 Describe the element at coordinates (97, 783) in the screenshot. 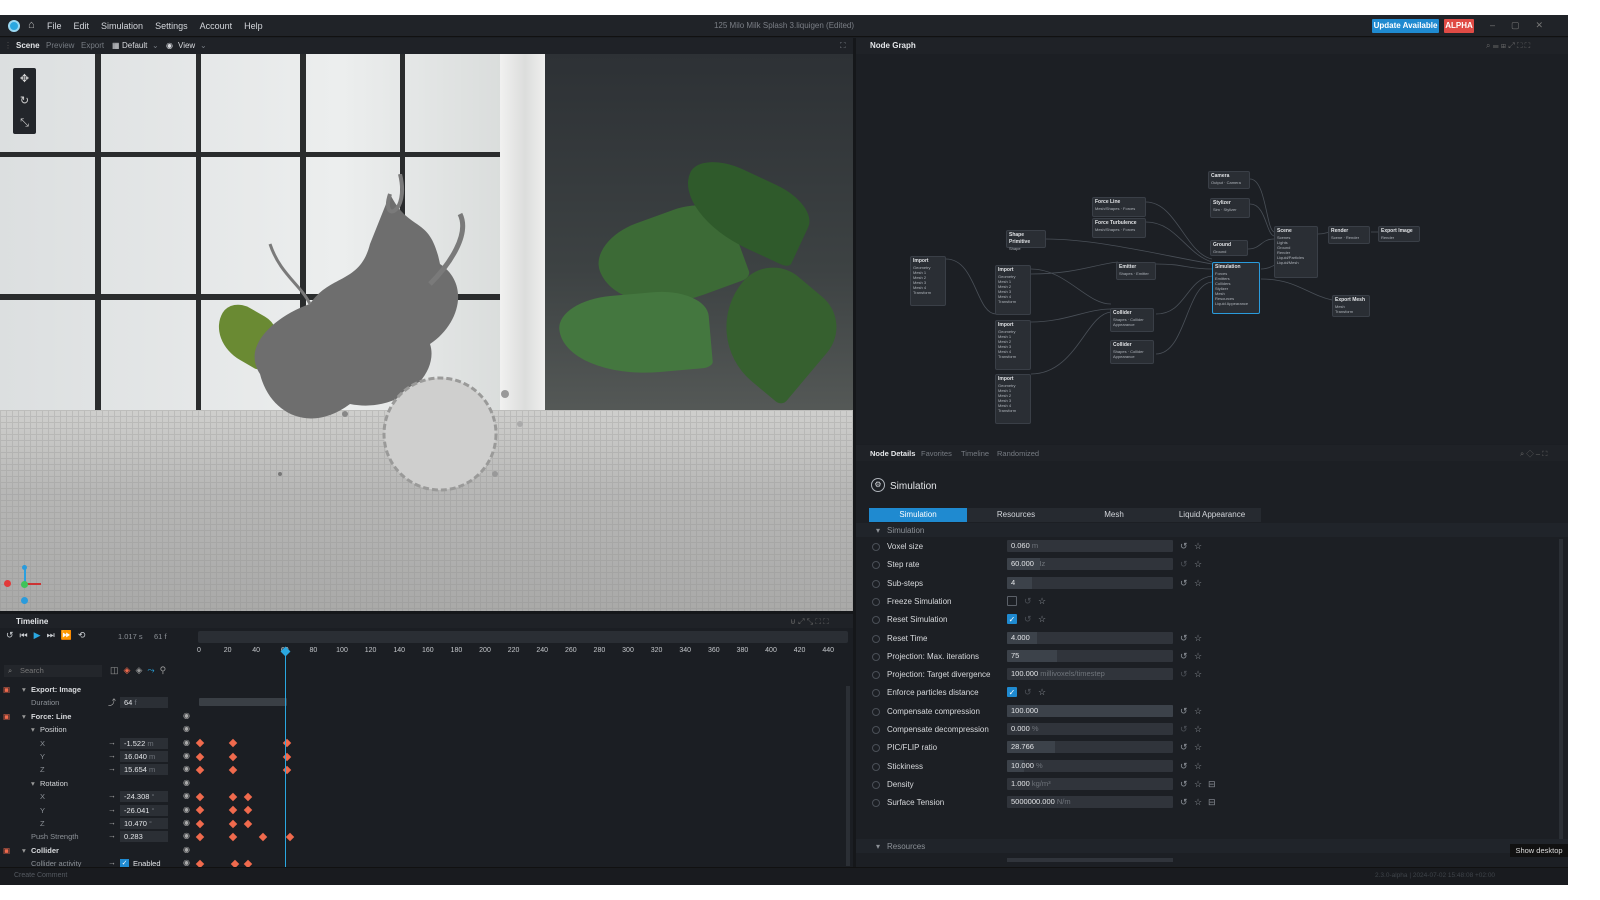

I see `track-group: ▾ Rotation ◉` at that location.